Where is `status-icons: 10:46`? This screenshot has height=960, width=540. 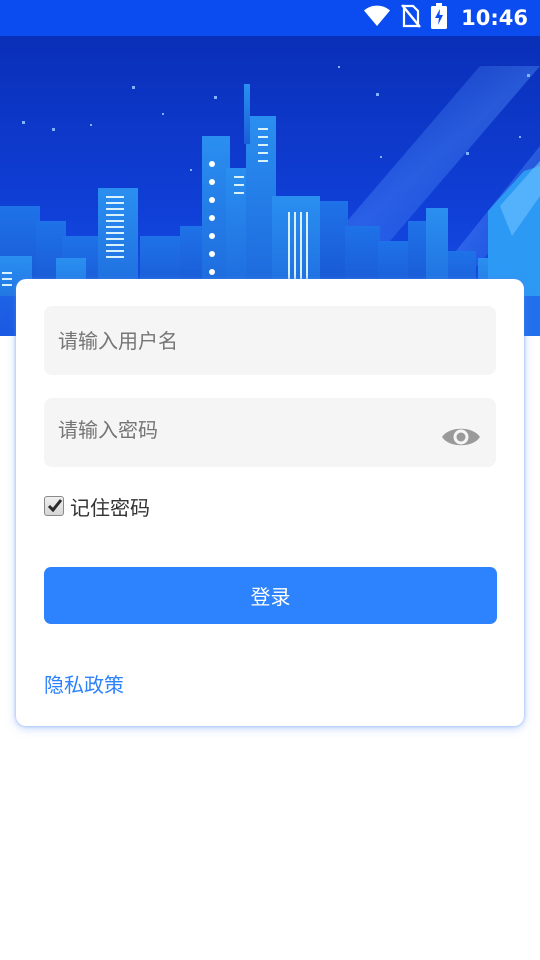
status-icons: 10:46 is located at coordinates (445, 18).